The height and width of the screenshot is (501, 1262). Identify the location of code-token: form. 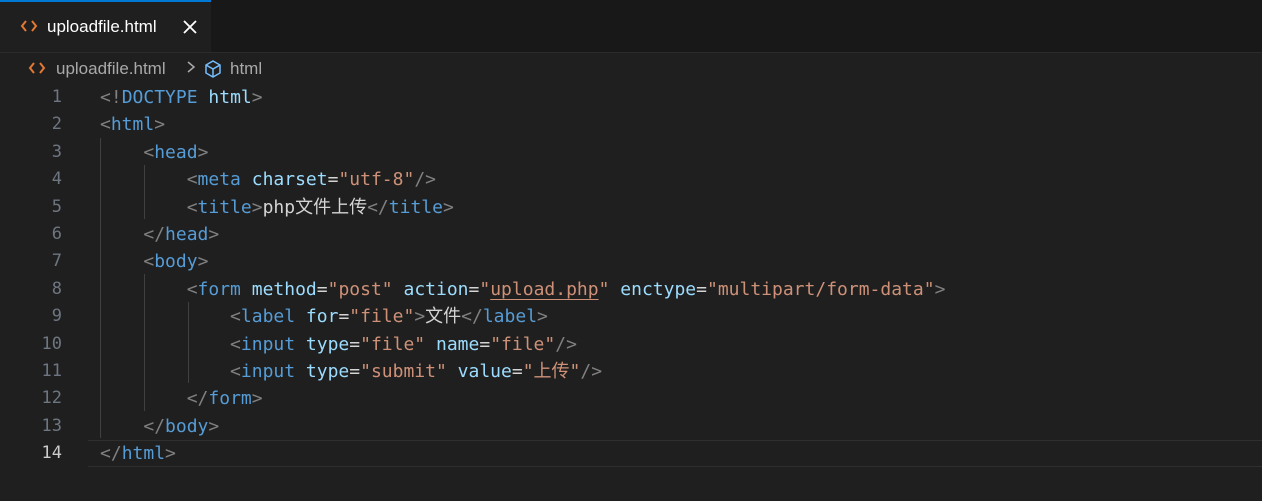
(230, 399).